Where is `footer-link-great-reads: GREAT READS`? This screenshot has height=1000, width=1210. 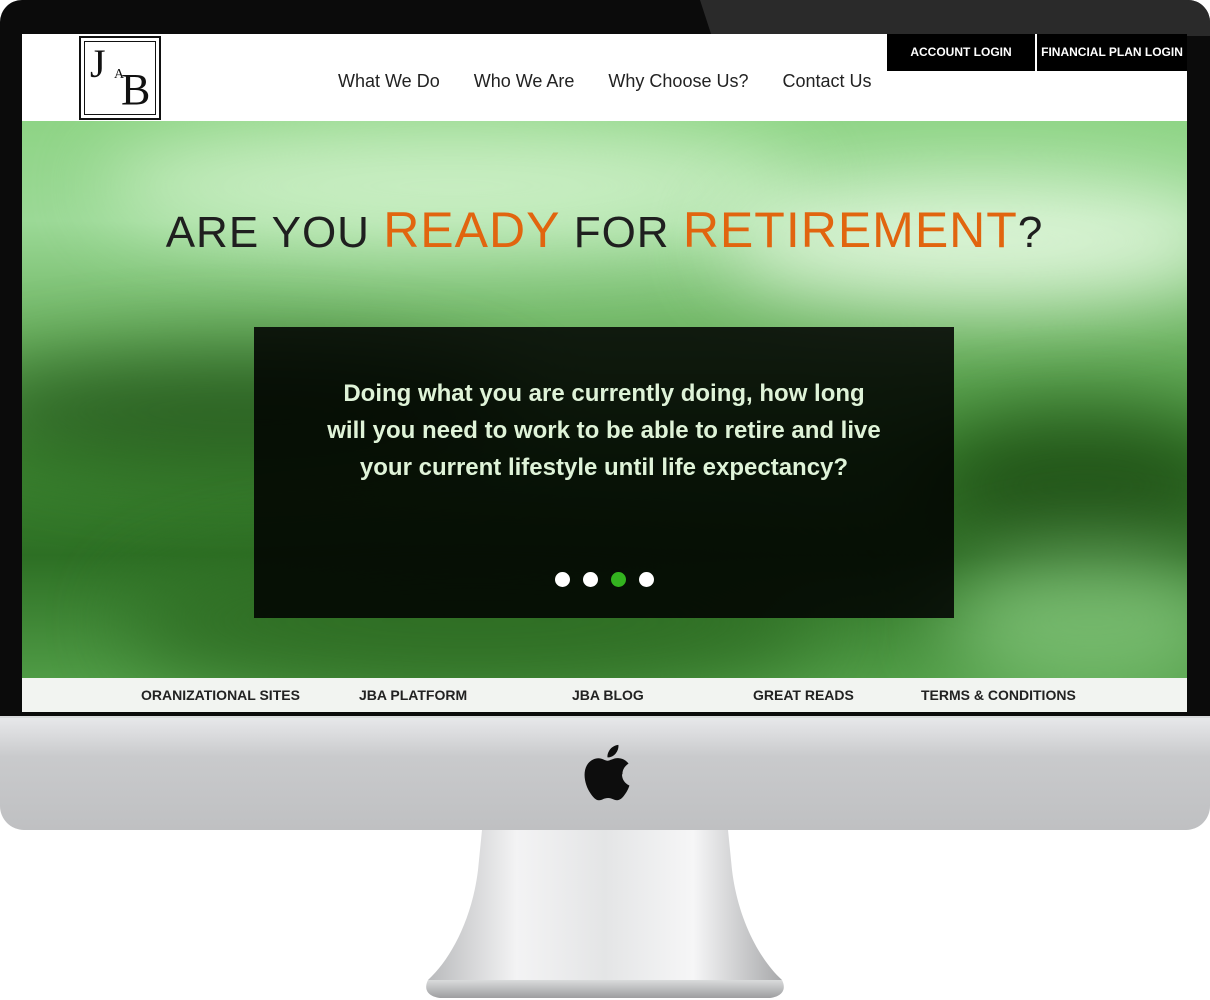 footer-link-great-reads: GREAT READS is located at coordinates (803, 695).